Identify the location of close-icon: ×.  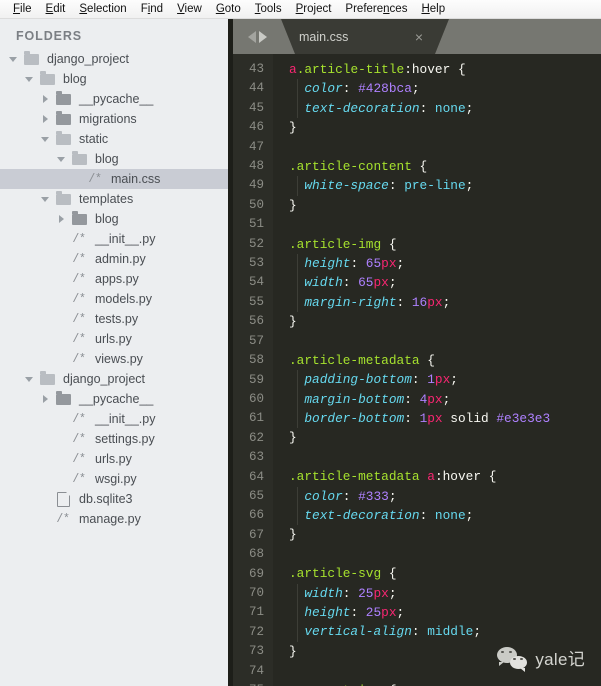
(419, 37).